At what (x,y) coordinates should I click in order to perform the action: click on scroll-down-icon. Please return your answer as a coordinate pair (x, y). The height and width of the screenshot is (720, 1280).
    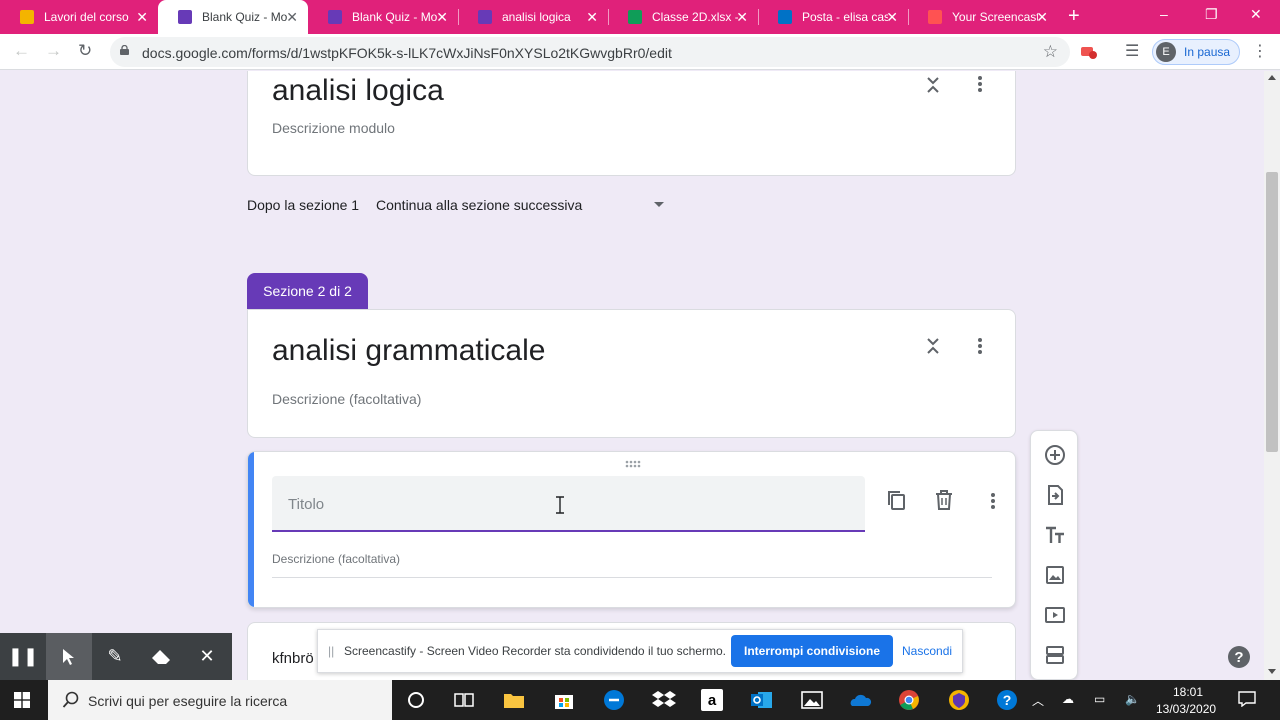
    Looking at the image, I should click on (1272, 671).